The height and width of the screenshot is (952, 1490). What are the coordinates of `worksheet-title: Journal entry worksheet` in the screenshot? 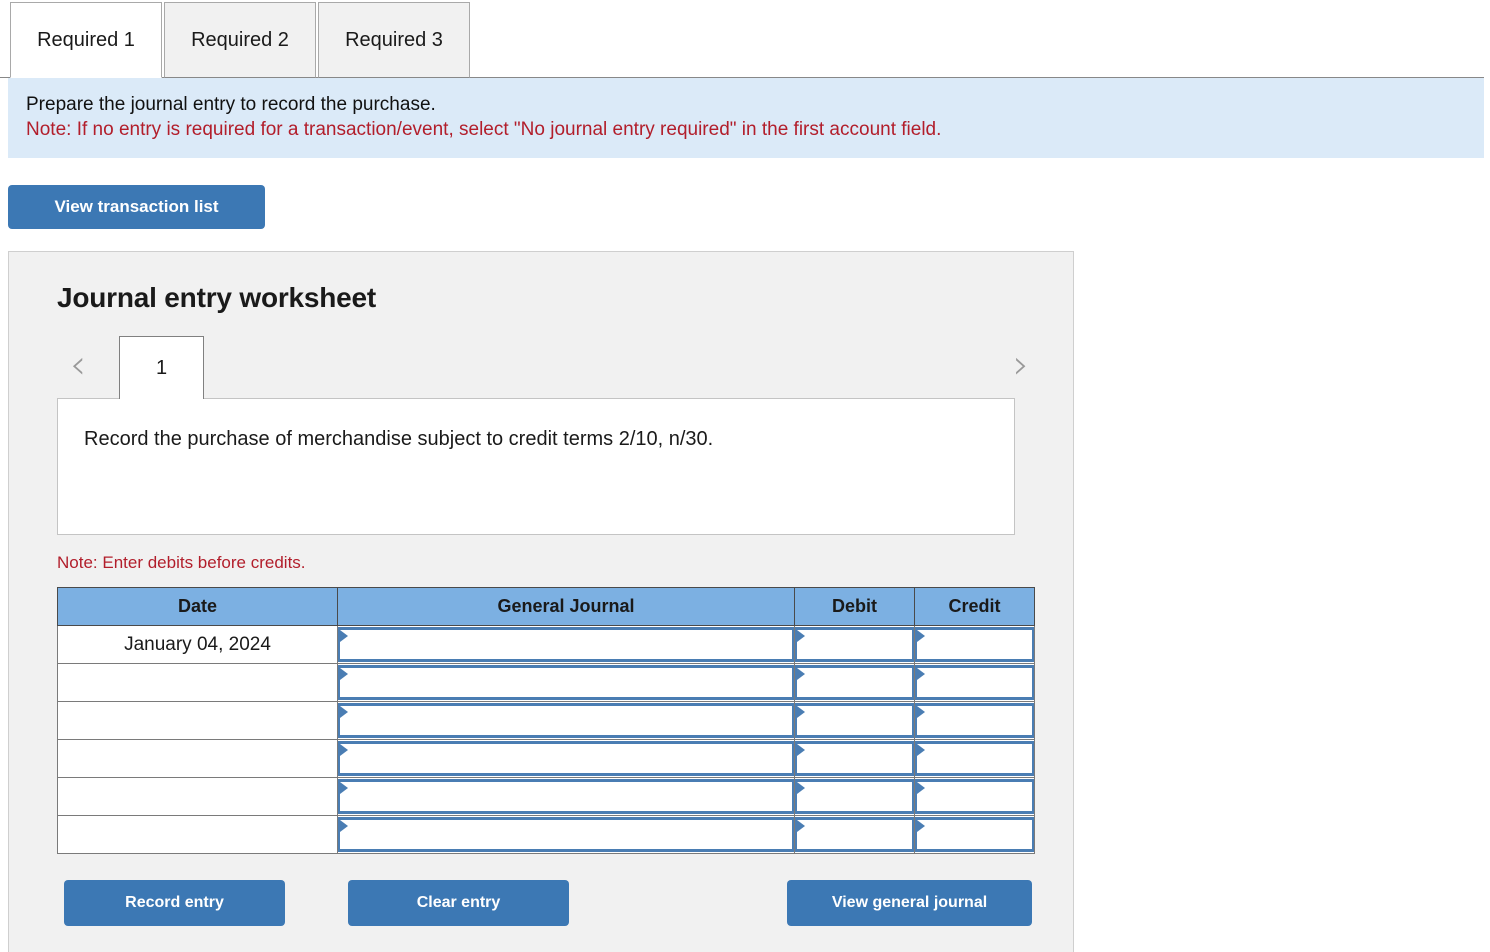 It's located at (217, 297).